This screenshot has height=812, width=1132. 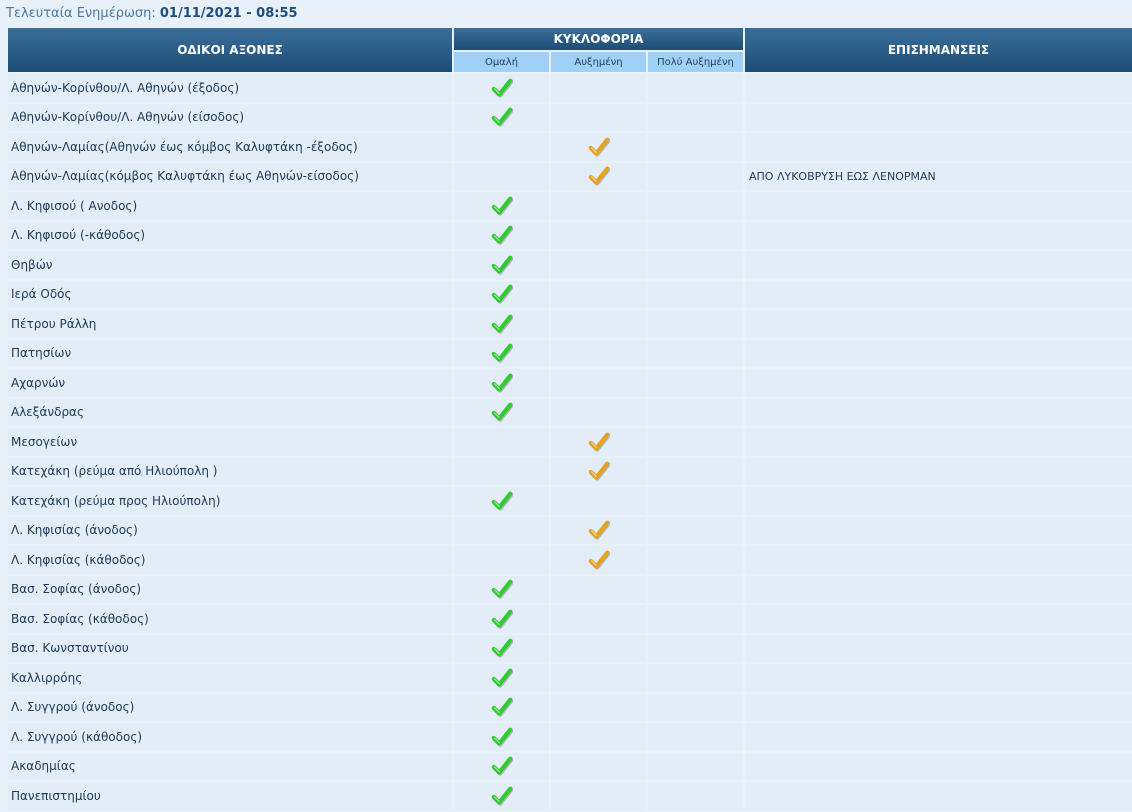 I want to click on road-name: Λ. Κηφισού (-κάθοδος), so click(x=230, y=235).